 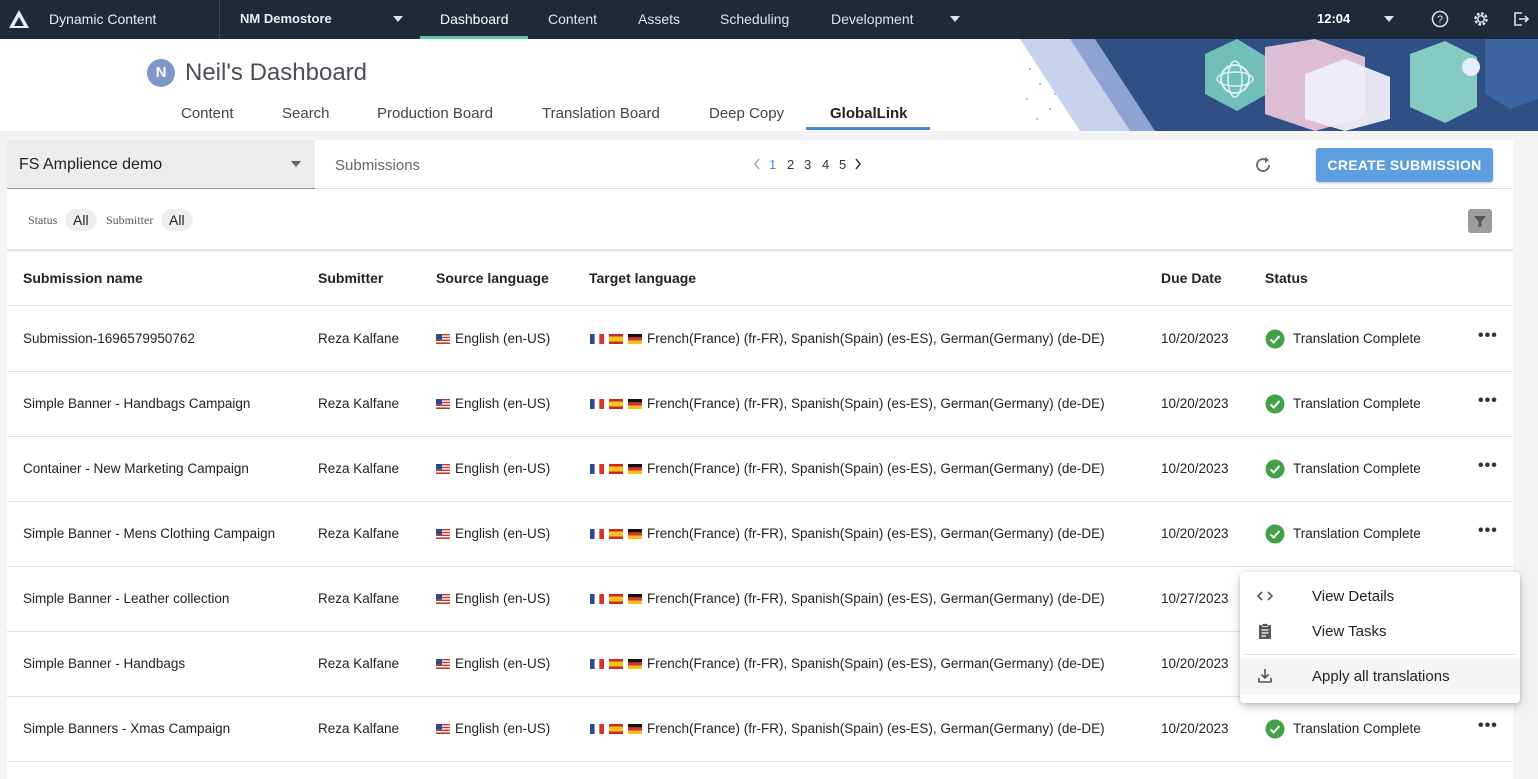 I want to click on help-icon: ?, so click(x=1440, y=19).